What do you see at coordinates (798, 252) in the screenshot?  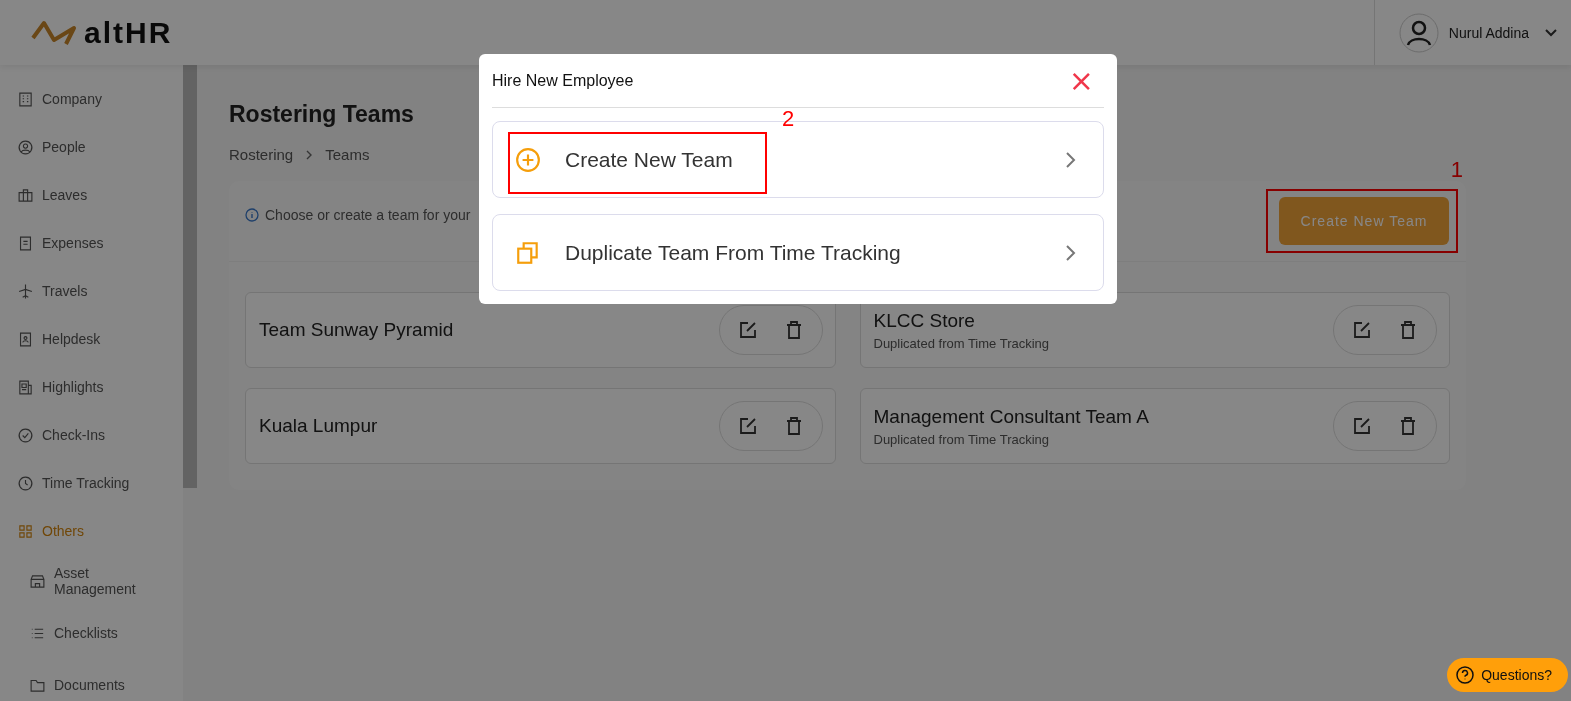 I see `option-item: Duplicate Team From Time Tracking` at bounding box center [798, 252].